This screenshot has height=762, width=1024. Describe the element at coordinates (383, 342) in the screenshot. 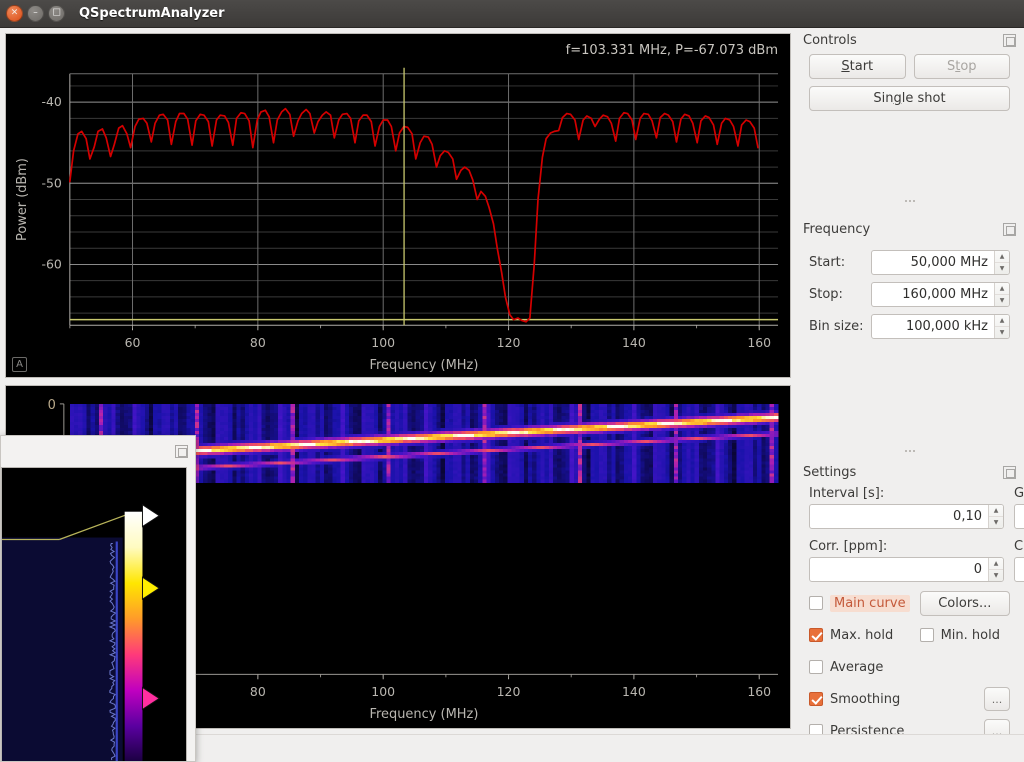

I see `svg-text: 100` at that location.